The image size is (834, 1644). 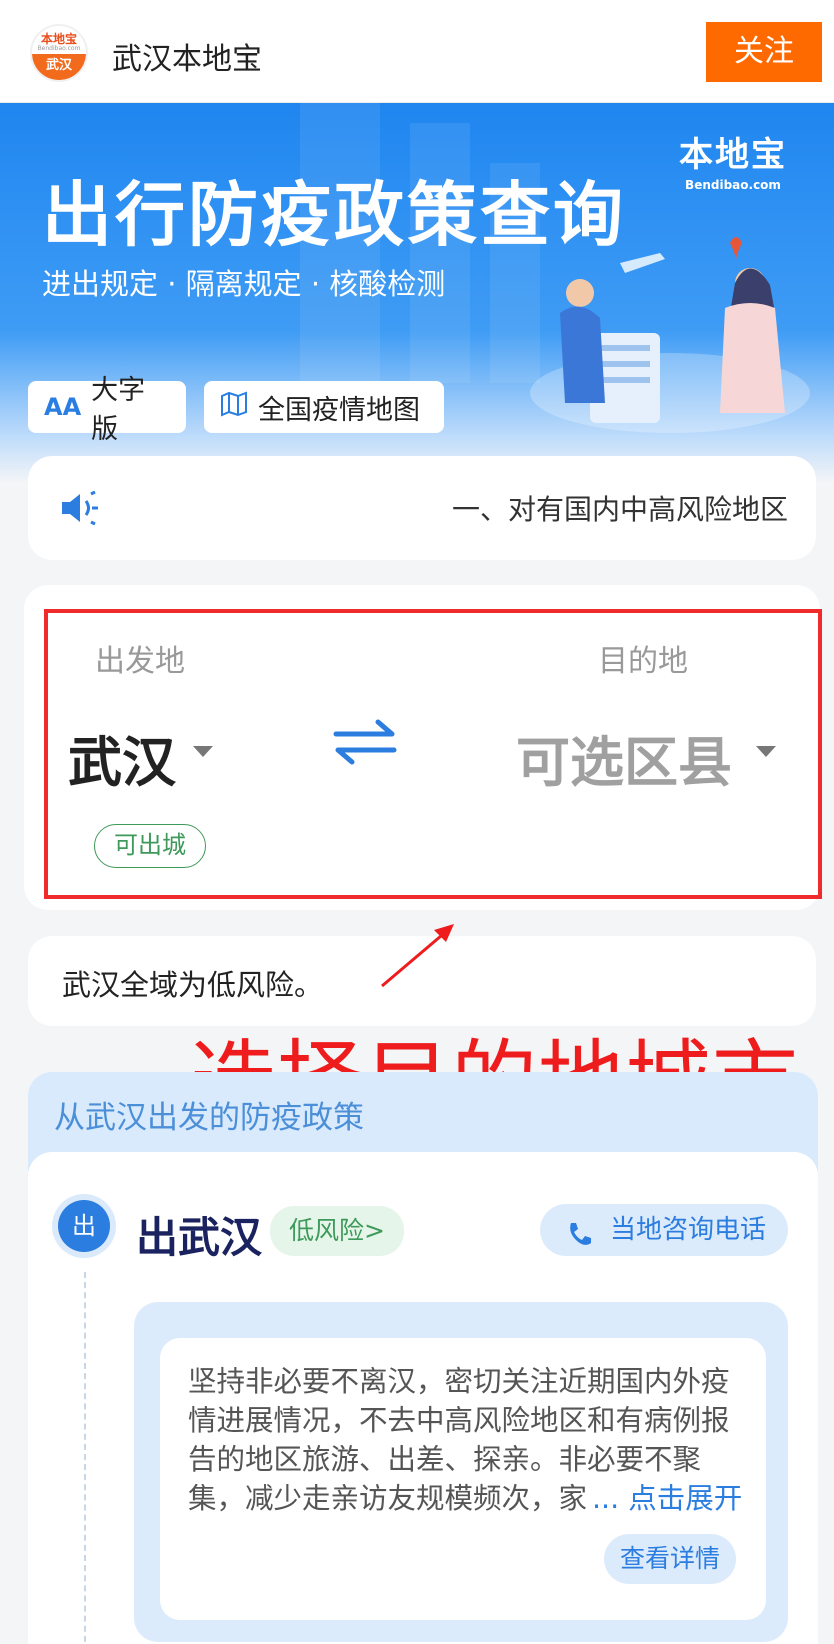 What do you see at coordinates (63, 407) in the screenshot?
I see `font-size-icon: AA` at bounding box center [63, 407].